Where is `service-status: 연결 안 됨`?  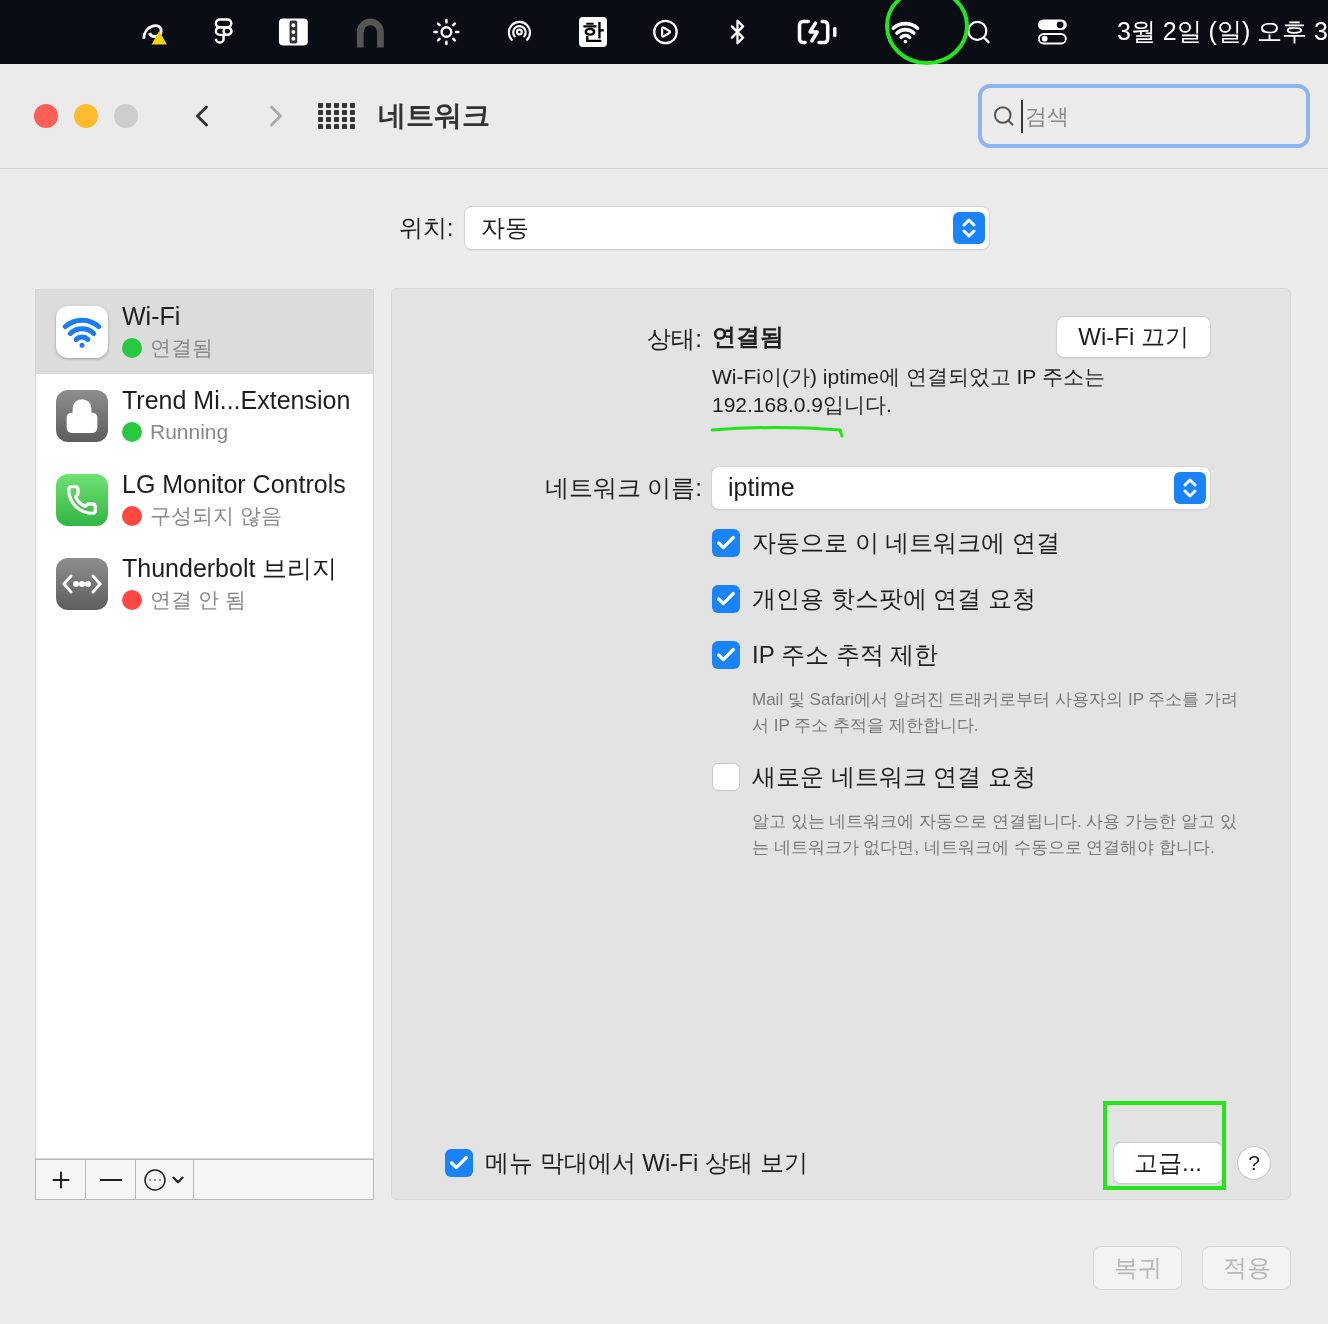 service-status: 연결 안 됨 is located at coordinates (198, 600).